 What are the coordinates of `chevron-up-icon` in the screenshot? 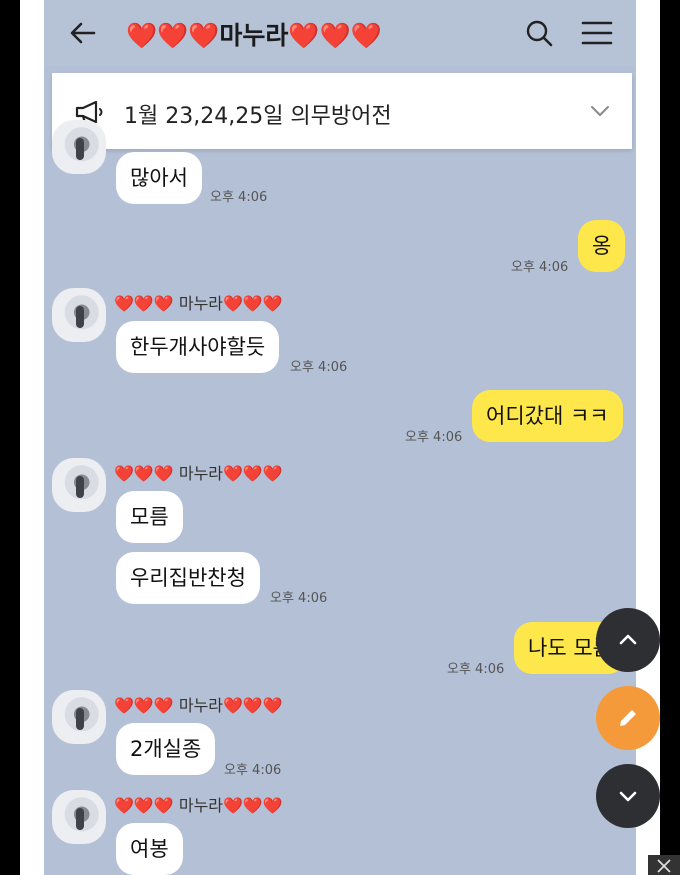 It's located at (628, 639).